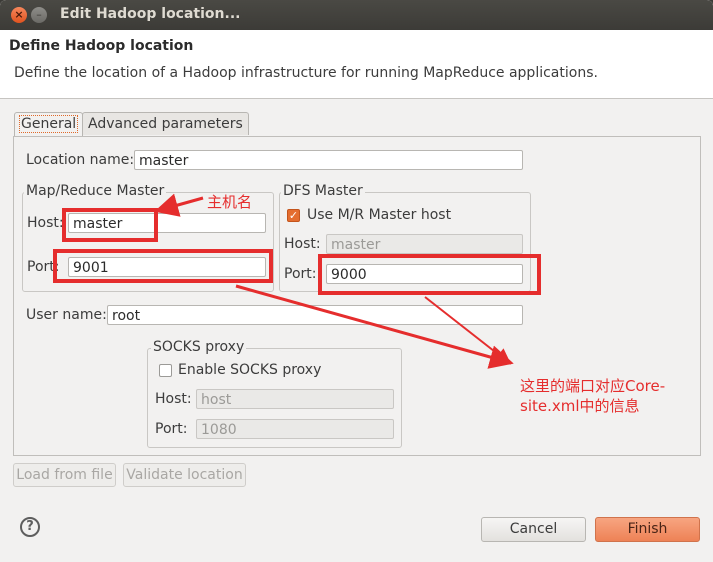  What do you see at coordinates (580, 406) in the screenshot?
I see `annotation-port-line2: site.xml中的信息` at bounding box center [580, 406].